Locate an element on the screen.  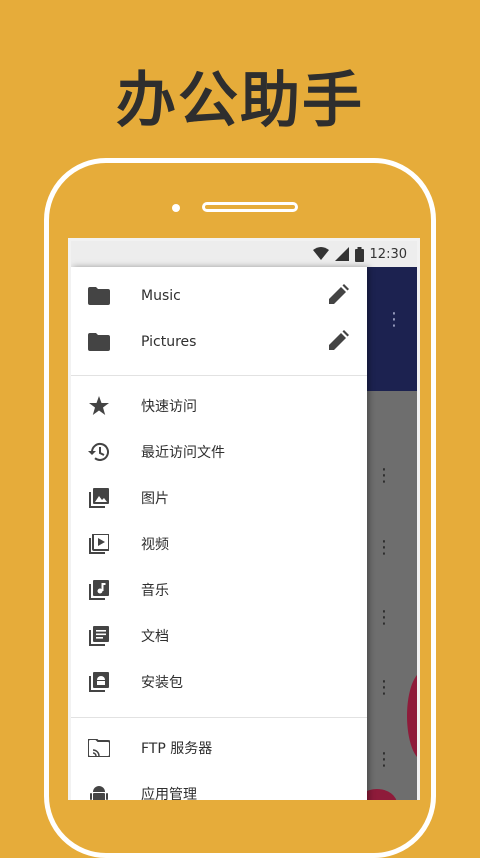
drawer-item-label: 安装包 is located at coordinates (162, 683).